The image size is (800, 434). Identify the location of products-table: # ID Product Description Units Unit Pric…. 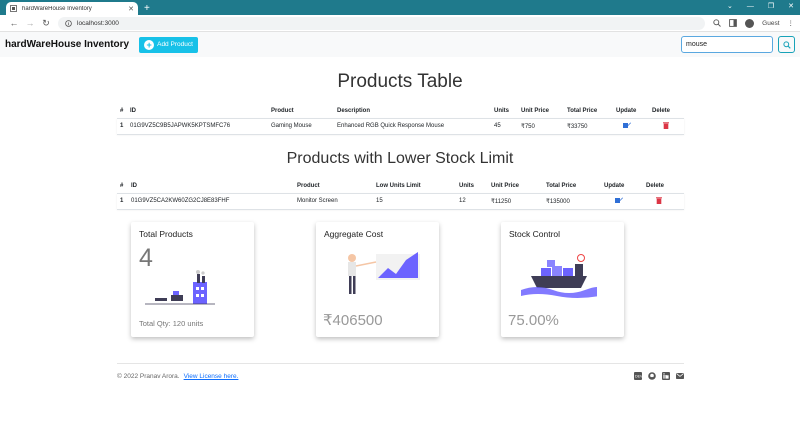
(400, 119).